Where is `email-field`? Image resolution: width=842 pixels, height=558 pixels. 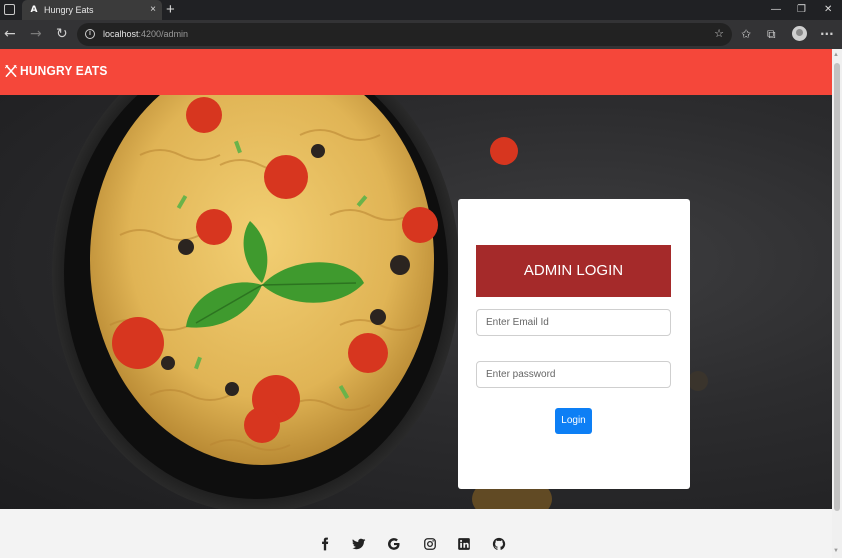
email-field is located at coordinates (573, 322).